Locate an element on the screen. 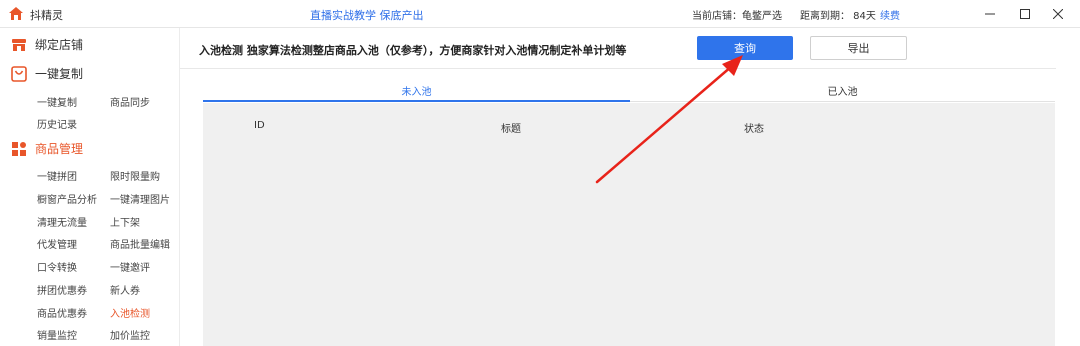 The width and height of the screenshot is (1080, 346). sidebar-item-clean-images: 一键清理图片 is located at coordinates (140, 198).